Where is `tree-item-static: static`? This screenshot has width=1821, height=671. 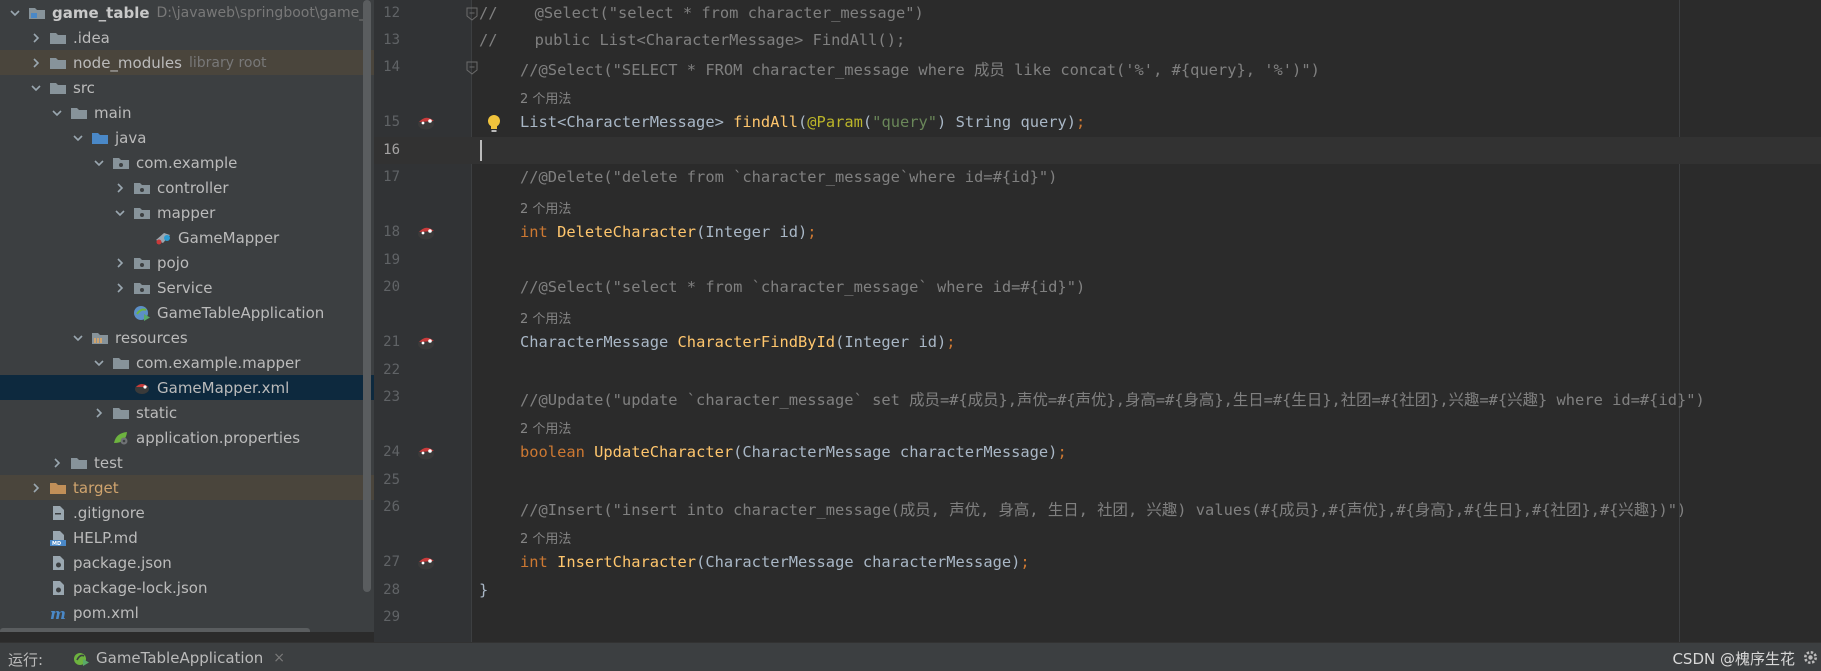
tree-item-static: static is located at coordinates (187, 412).